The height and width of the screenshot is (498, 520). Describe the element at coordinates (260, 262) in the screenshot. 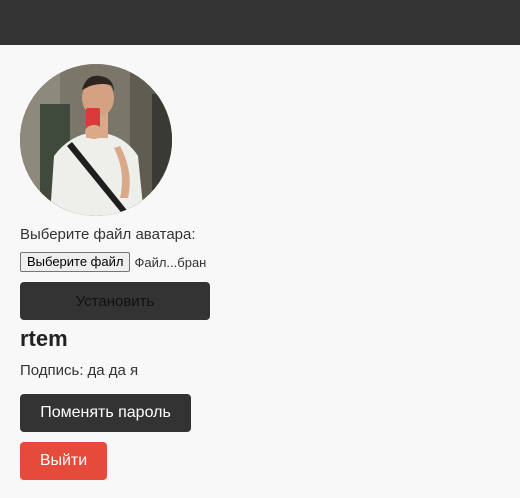

I see `file-input: Выберите файл Файл...бран` at that location.